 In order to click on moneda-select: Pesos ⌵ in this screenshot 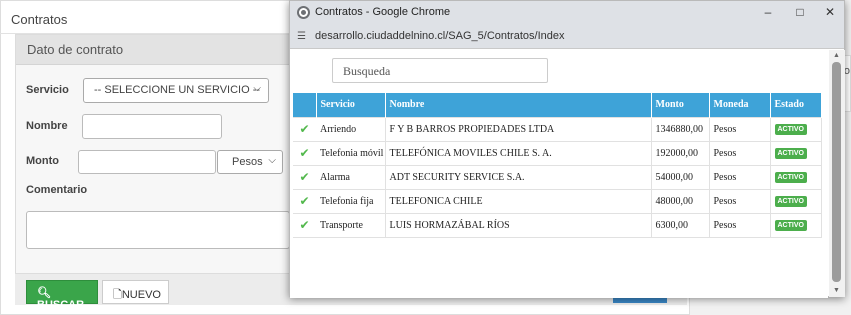, I will do `click(250, 162)`.